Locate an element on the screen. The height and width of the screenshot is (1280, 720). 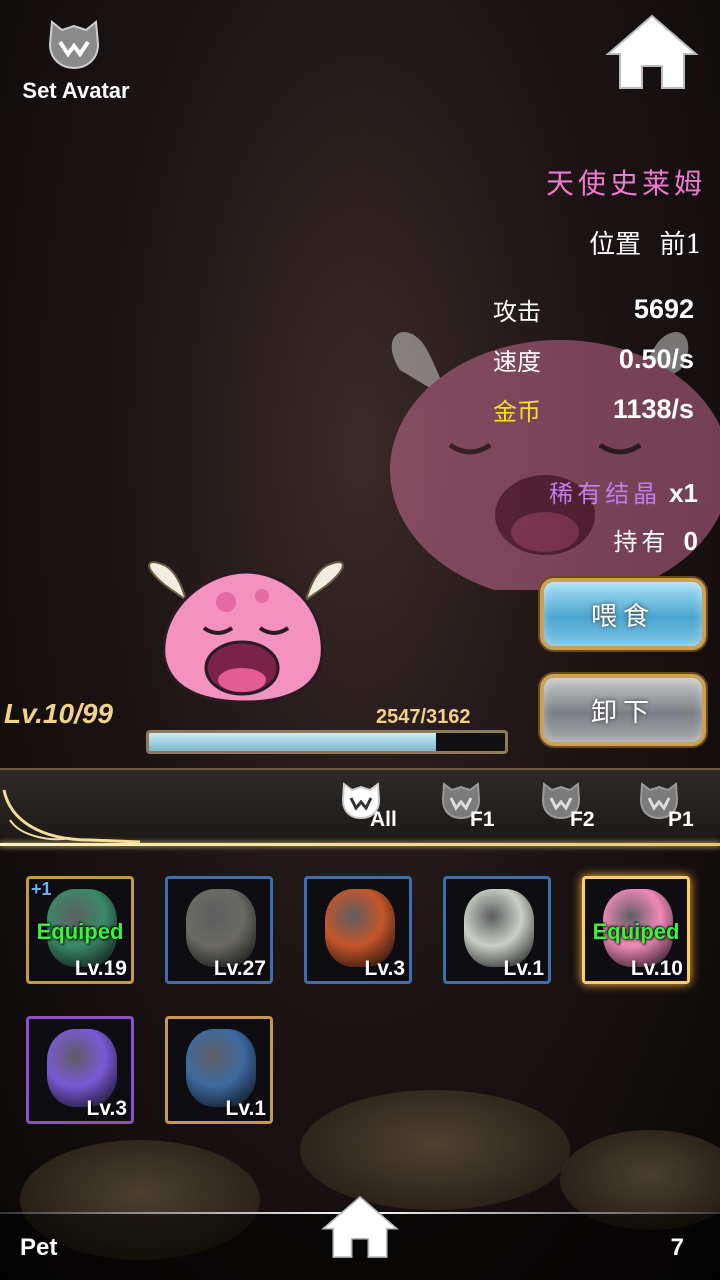
set-avatar-button: Set Avatar is located at coordinates (76, 63).